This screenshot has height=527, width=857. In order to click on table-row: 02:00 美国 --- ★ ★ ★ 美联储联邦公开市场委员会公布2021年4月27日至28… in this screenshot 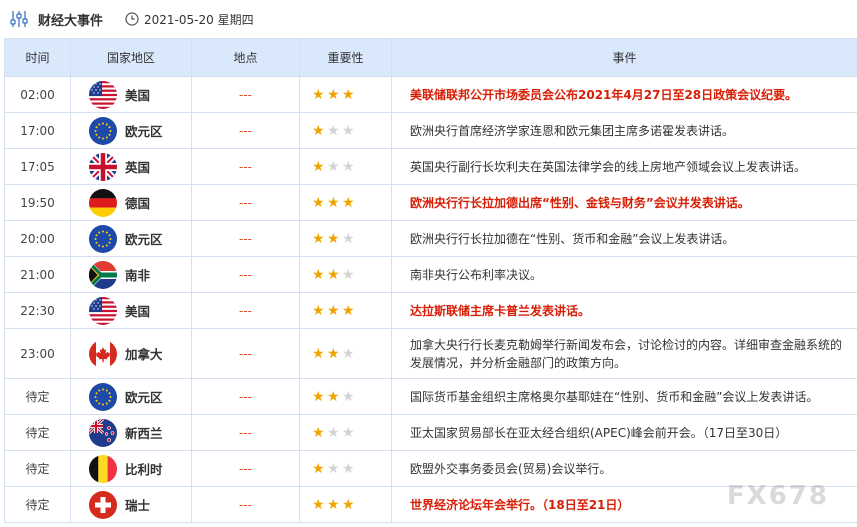, I will do `click(430, 94)`.